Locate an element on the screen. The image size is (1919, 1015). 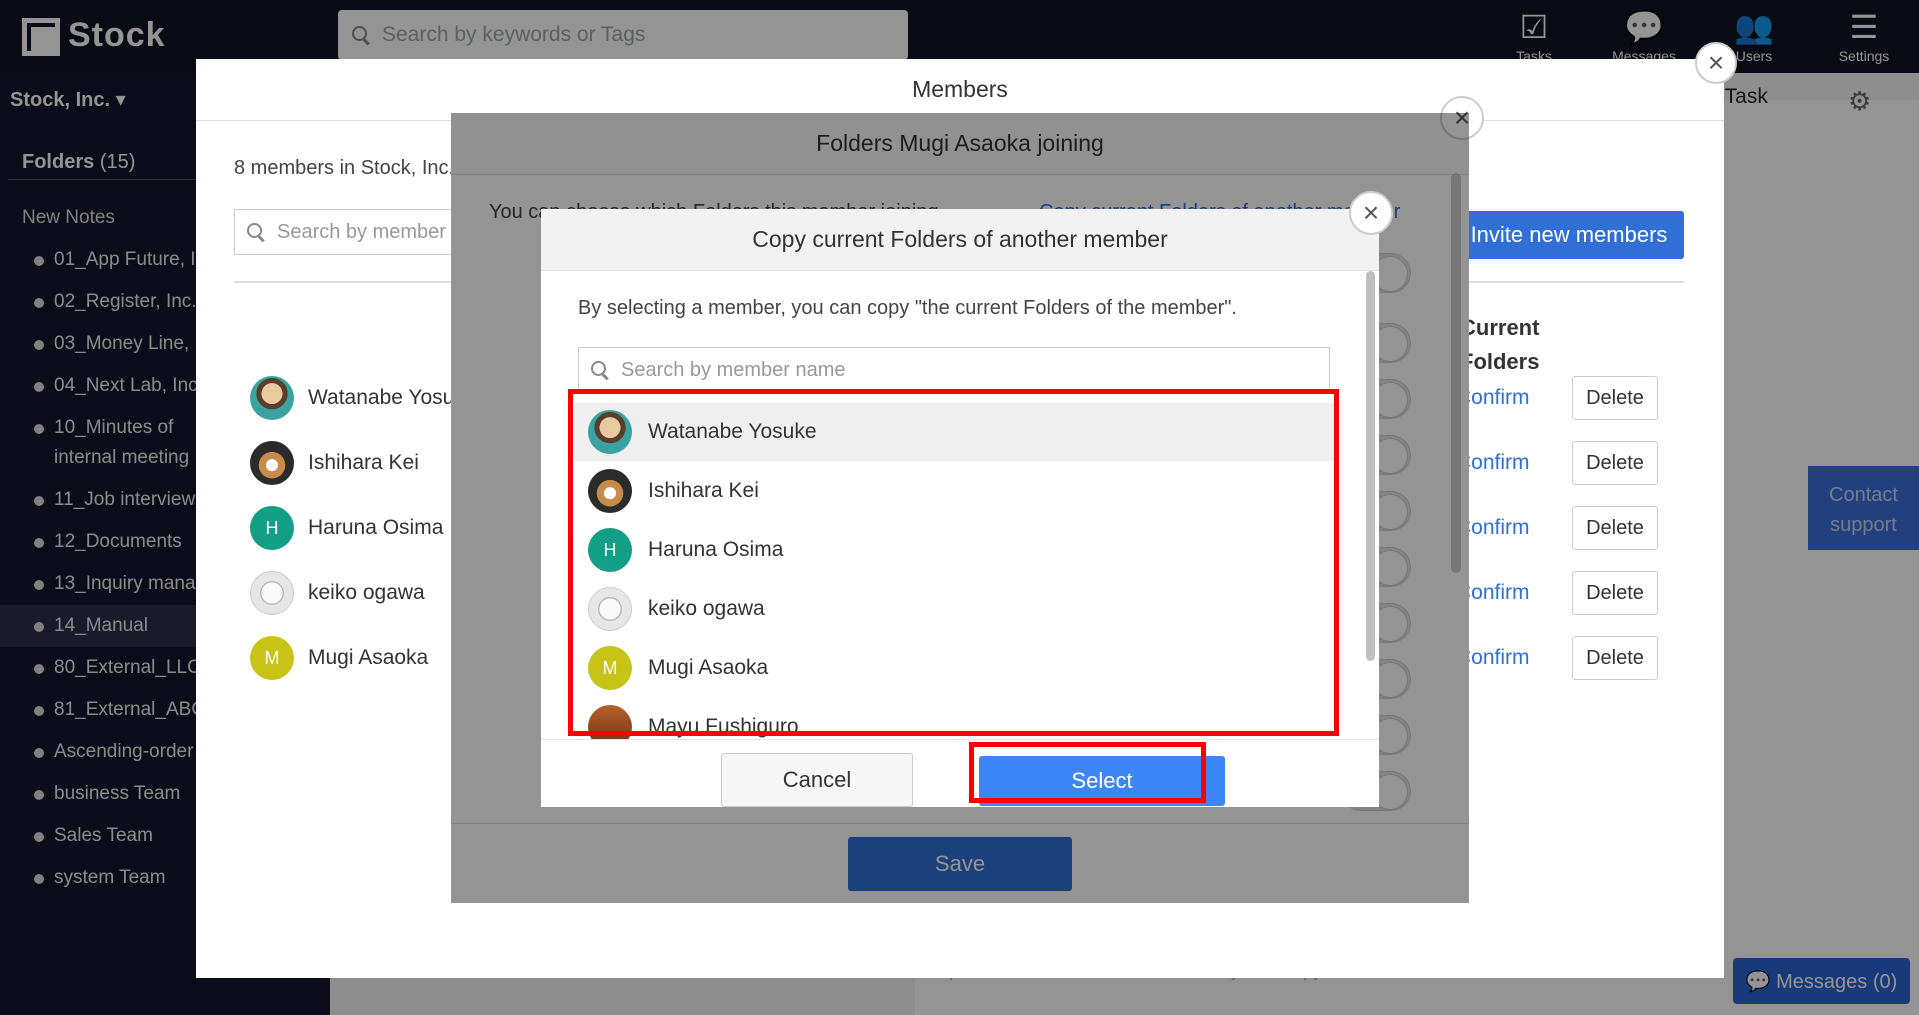
copy-modal-scrollbar is located at coordinates (1370, 466).